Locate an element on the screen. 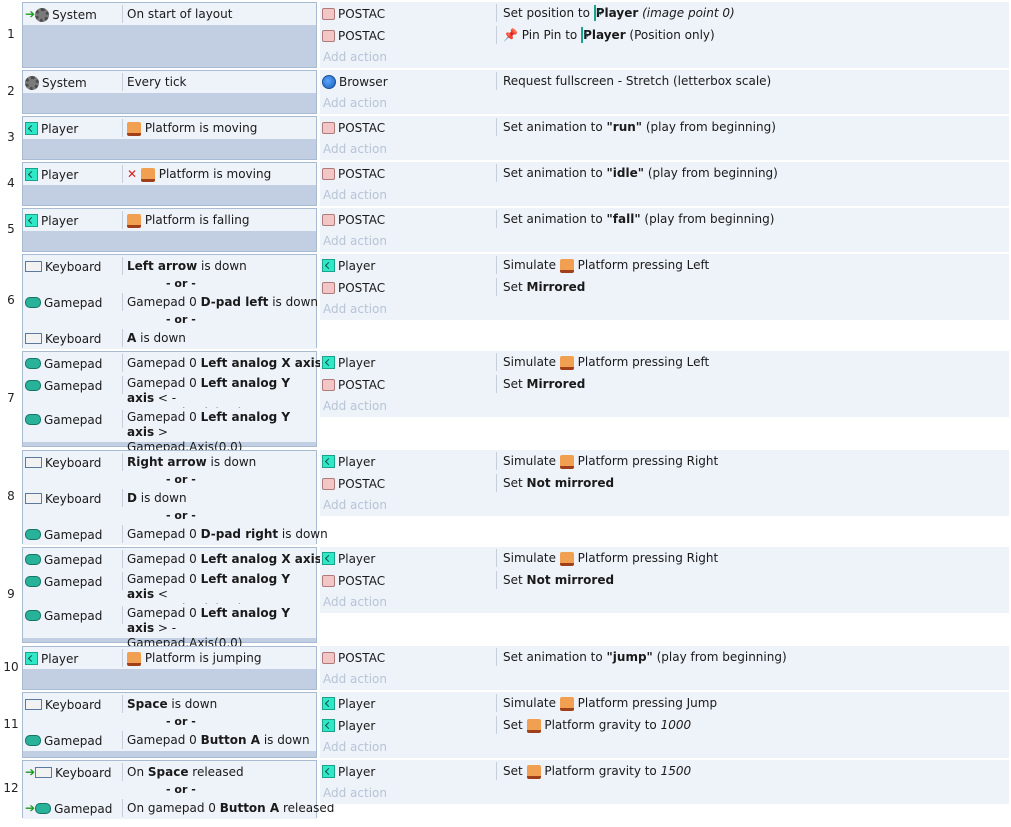 The height and width of the screenshot is (827, 1011). condition-text: A is down is located at coordinates (221, 338).